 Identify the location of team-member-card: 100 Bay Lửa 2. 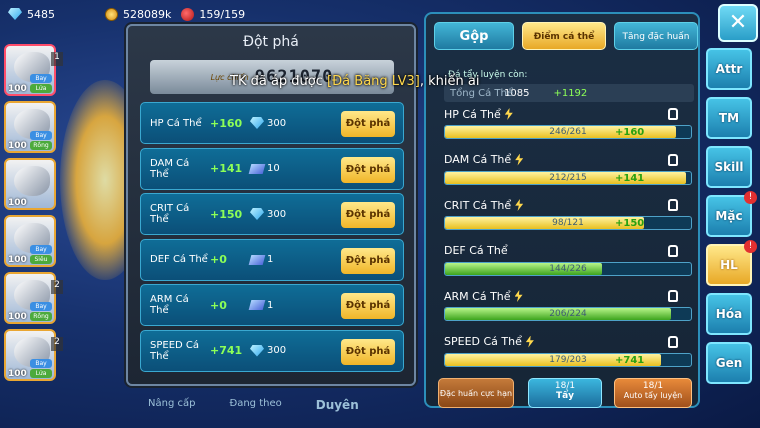
(33, 355).